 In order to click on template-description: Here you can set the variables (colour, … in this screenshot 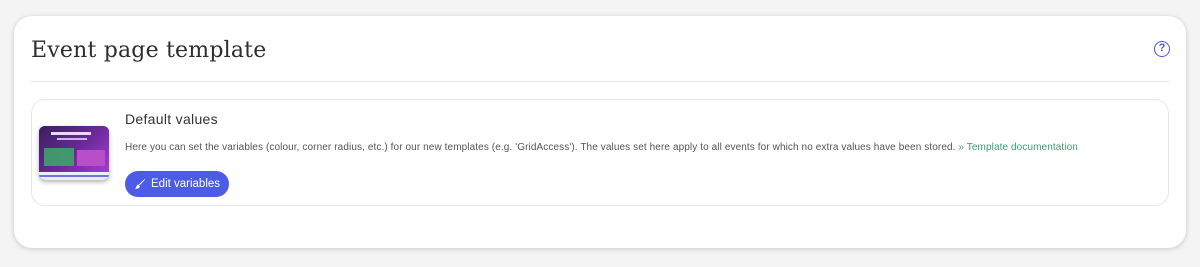, I will do `click(601, 147)`.